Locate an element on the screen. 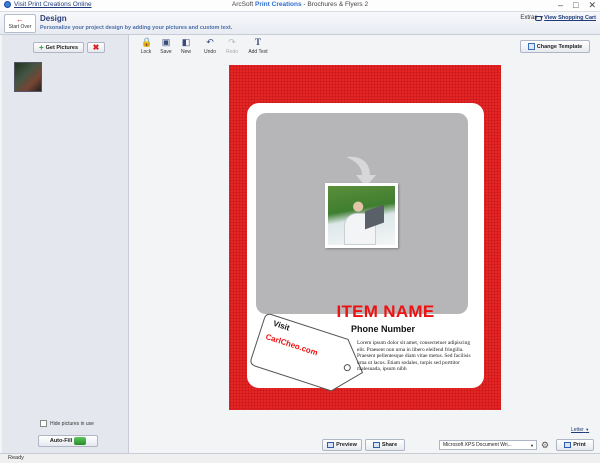  template-icon is located at coordinates (531, 46).